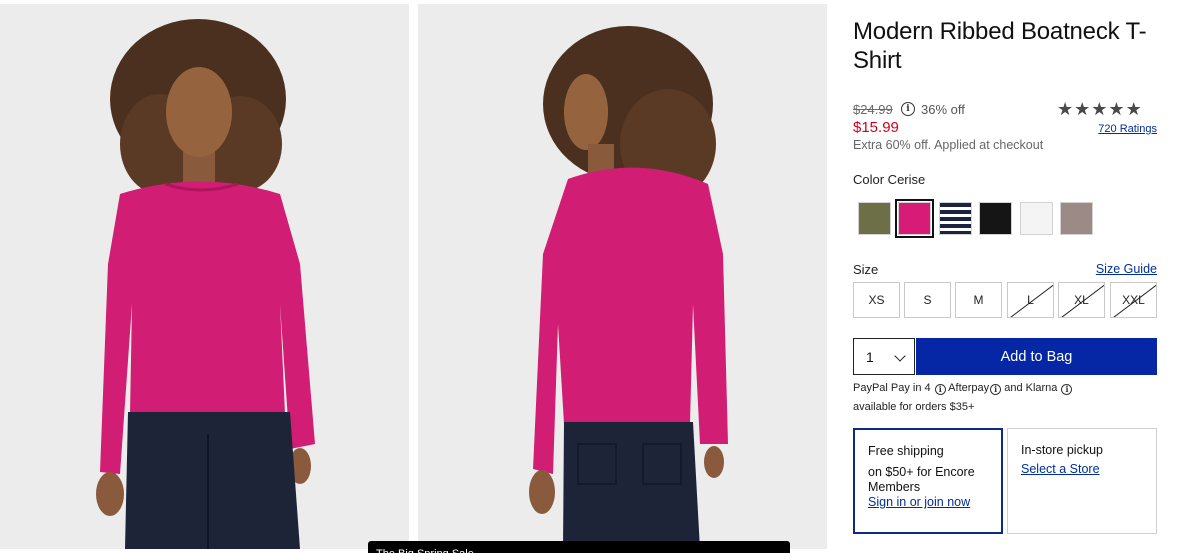 This screenshot has height=553, width=1200. I want to click on and-text: and, so click(1013, 388).